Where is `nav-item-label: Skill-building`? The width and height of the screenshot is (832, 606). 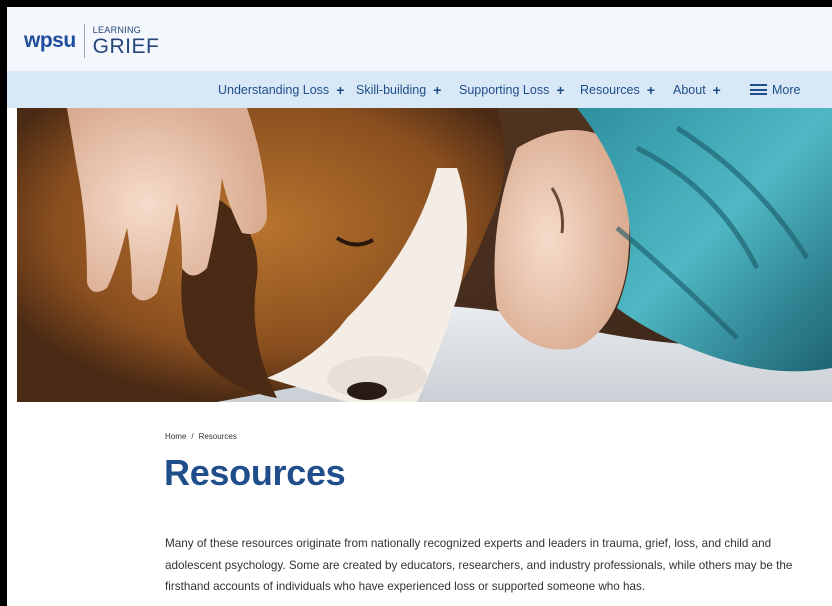 nav-item-label: Skill-building is located at coordinates (391, 89).